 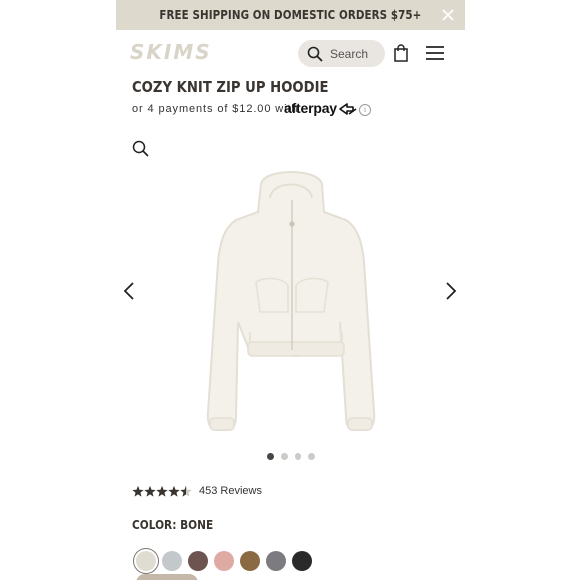 What do you see at coordinates (348, 109) in the screenshot?
I see `afterpay-logo-icon` at bounding box center [348, 109].